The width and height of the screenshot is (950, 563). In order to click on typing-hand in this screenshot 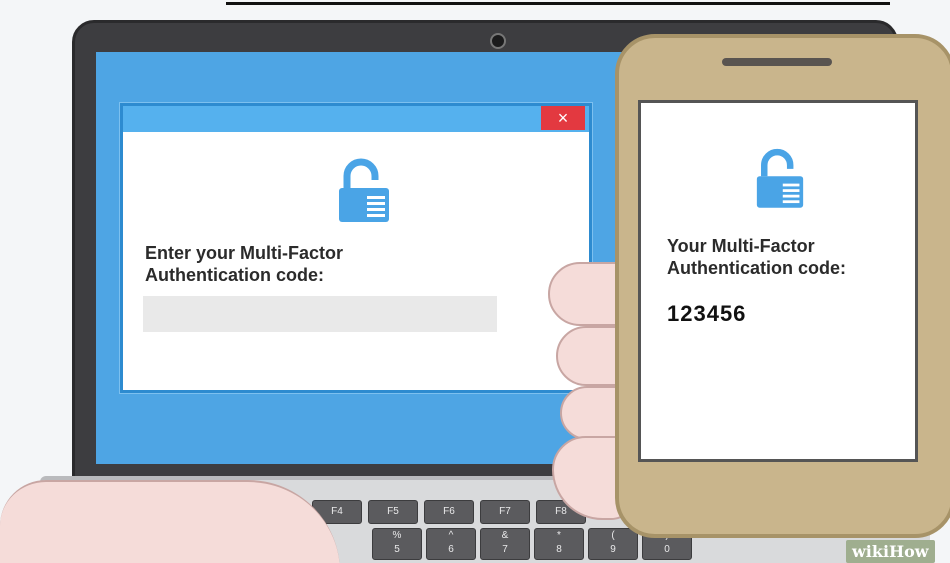, I will do `click(170, 521)`.